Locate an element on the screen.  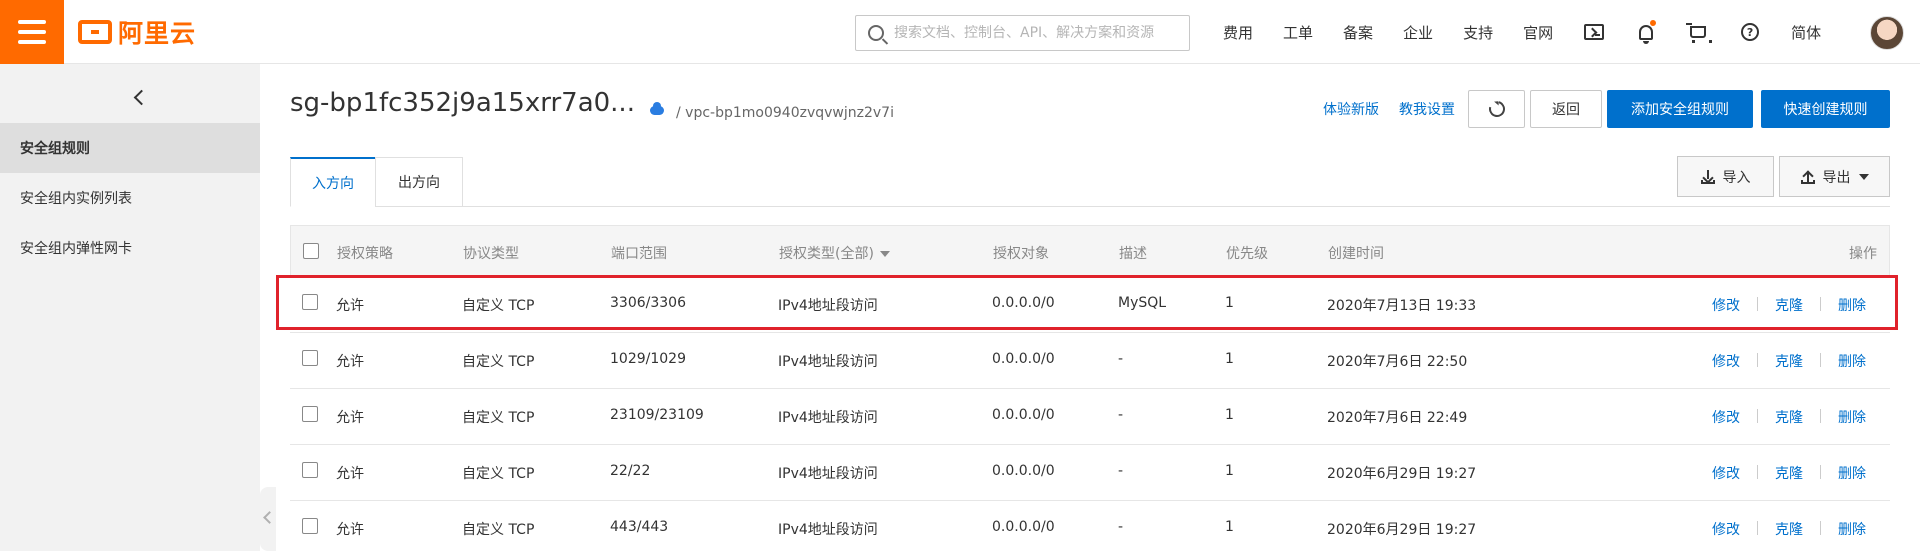
import-label: 导入 is located at coordinates (1736, 177).